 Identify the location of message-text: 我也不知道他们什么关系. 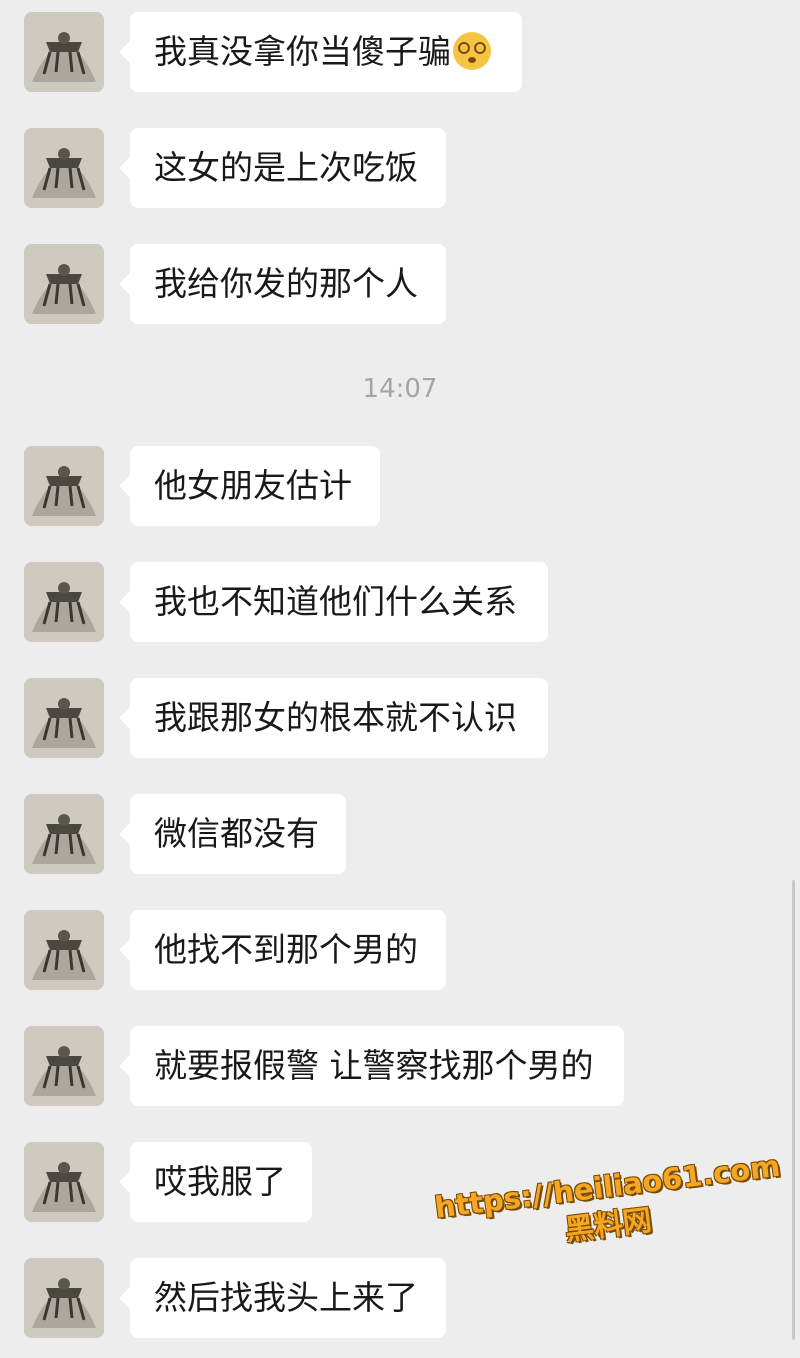
(335, 601).